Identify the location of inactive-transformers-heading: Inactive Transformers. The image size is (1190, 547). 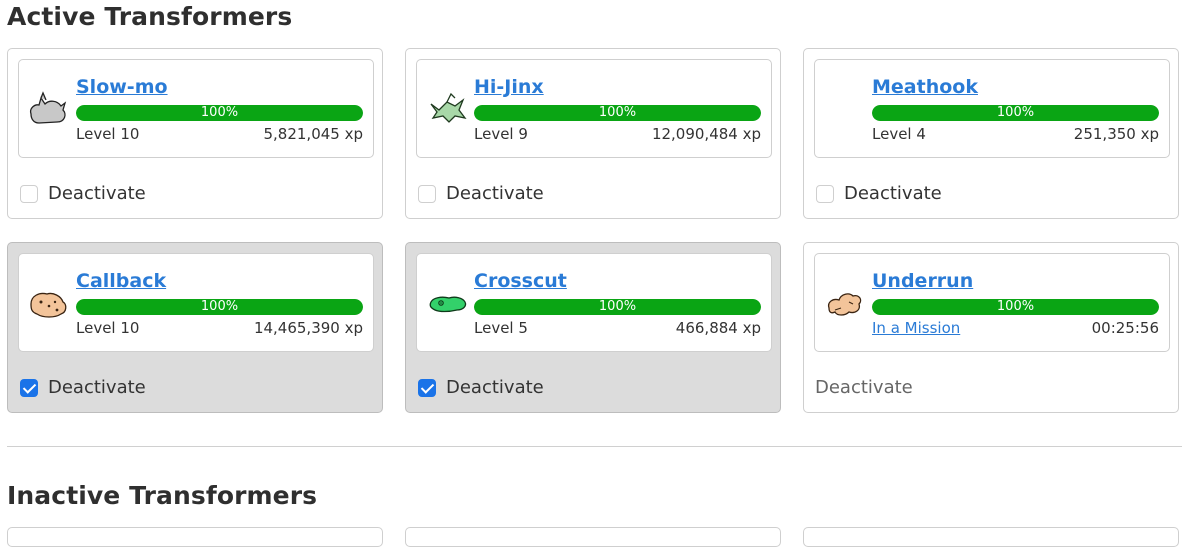
(162, 495).